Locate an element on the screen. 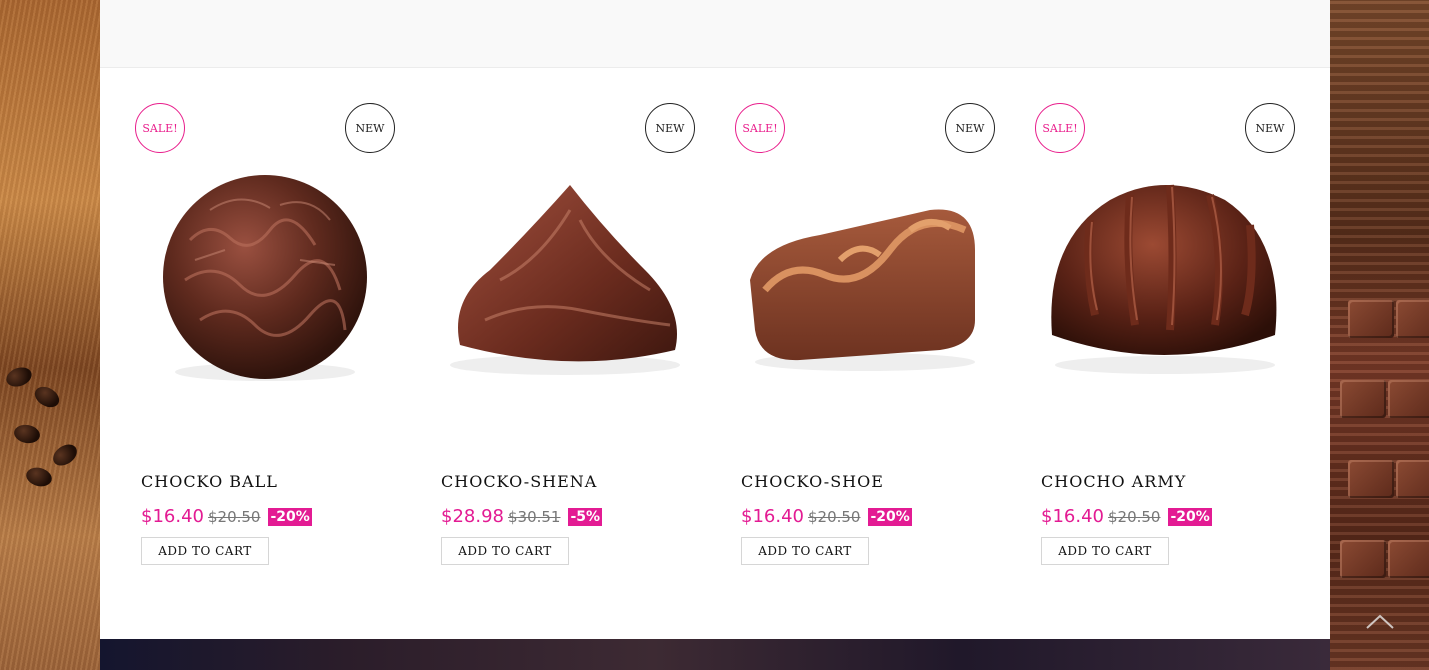 The image size is (1429, 670). old-price: $30.51 is located at coordinates (534, 516).